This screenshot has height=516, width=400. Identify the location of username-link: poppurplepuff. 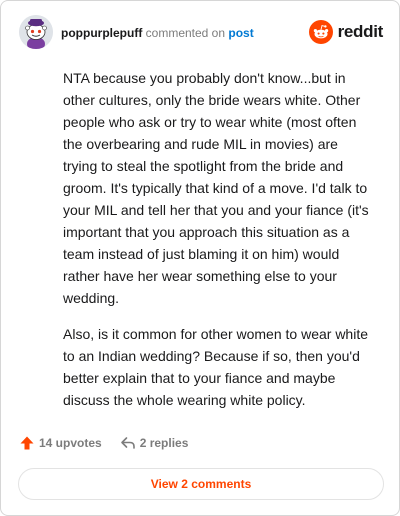
(101, 33).